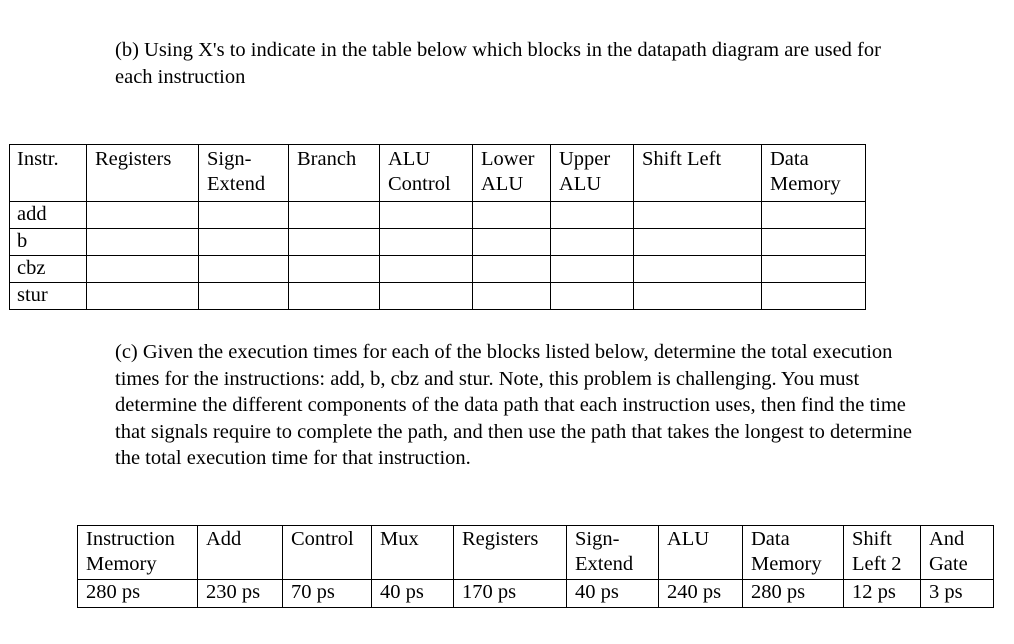  What do you see at coordinates (612, 593) in the screenshot?
I see `value-sign-extend: 40 ps` at bounding box center [612, 593].